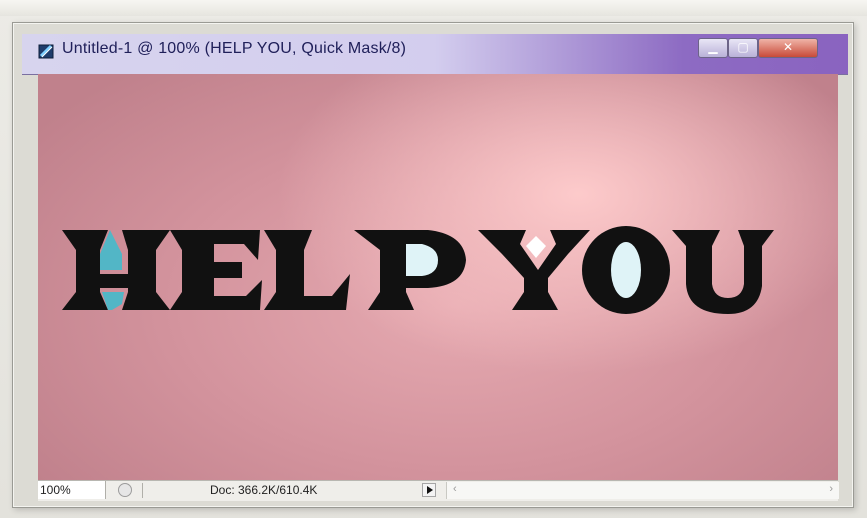 This screenshot has width=867, height=518. I want to click on letter-o, so click(626, 270).